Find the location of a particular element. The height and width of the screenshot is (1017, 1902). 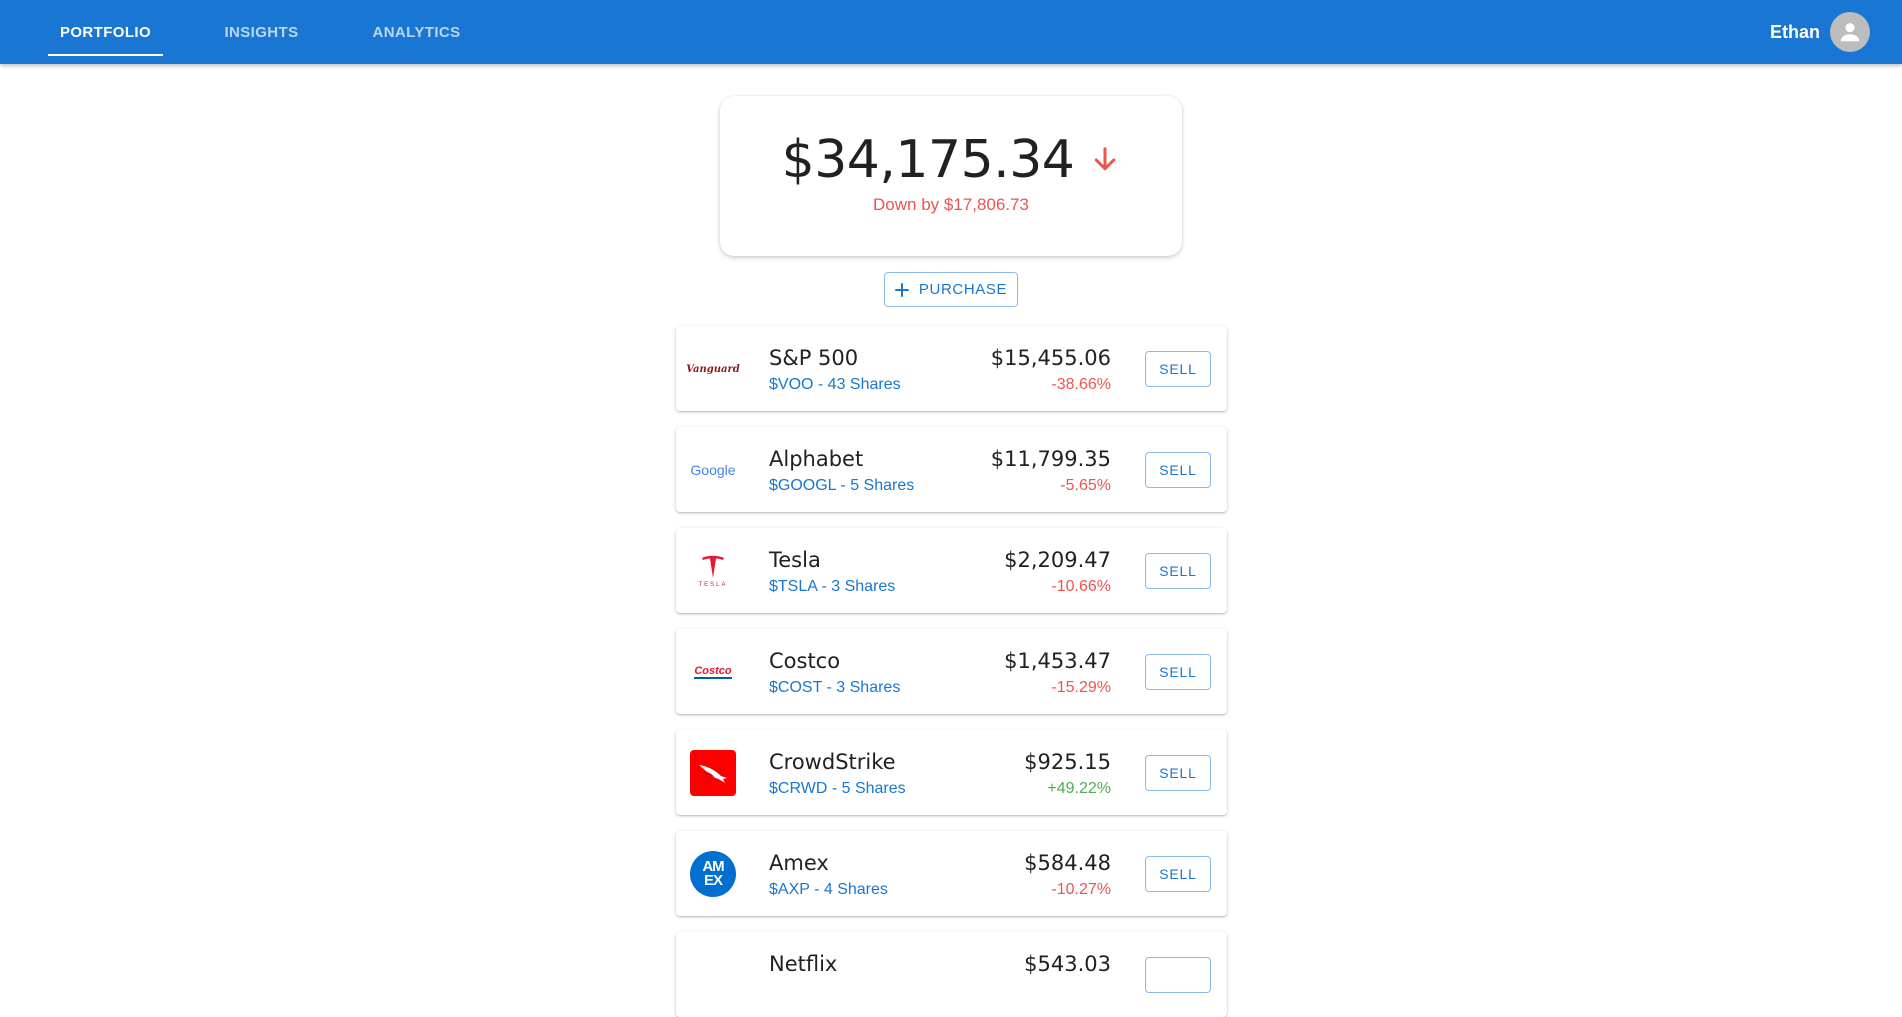

plus-icon is located at coordinates (901, 289).